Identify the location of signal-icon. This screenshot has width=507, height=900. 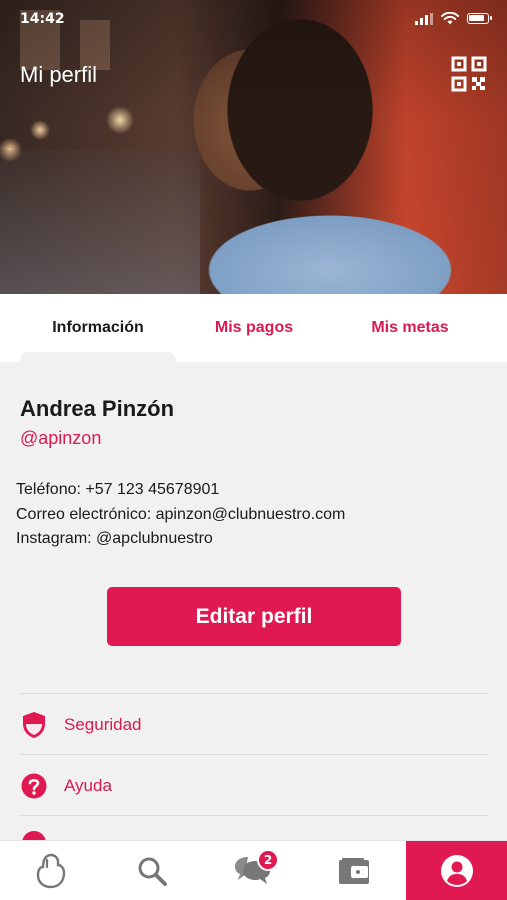
(424, 18).